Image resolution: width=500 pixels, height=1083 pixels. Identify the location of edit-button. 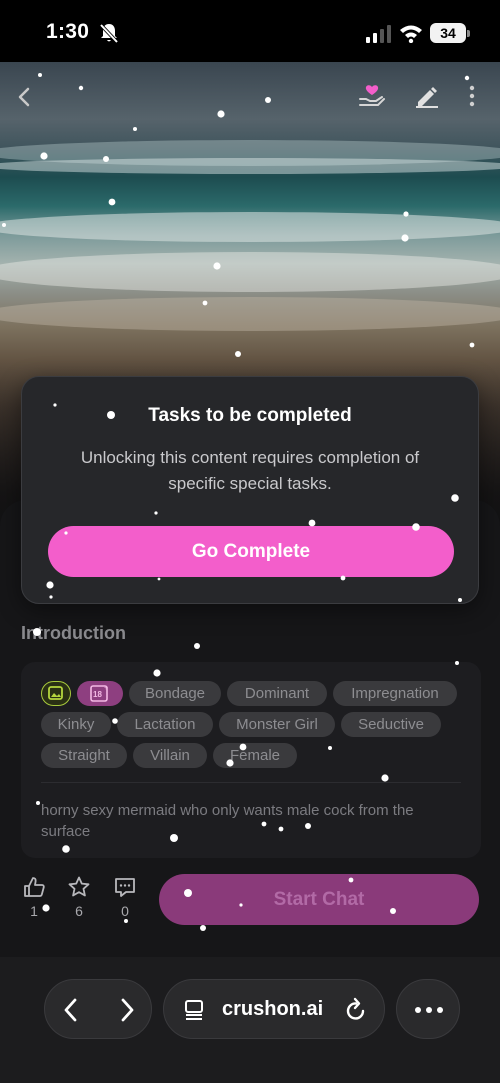
(427, 96).